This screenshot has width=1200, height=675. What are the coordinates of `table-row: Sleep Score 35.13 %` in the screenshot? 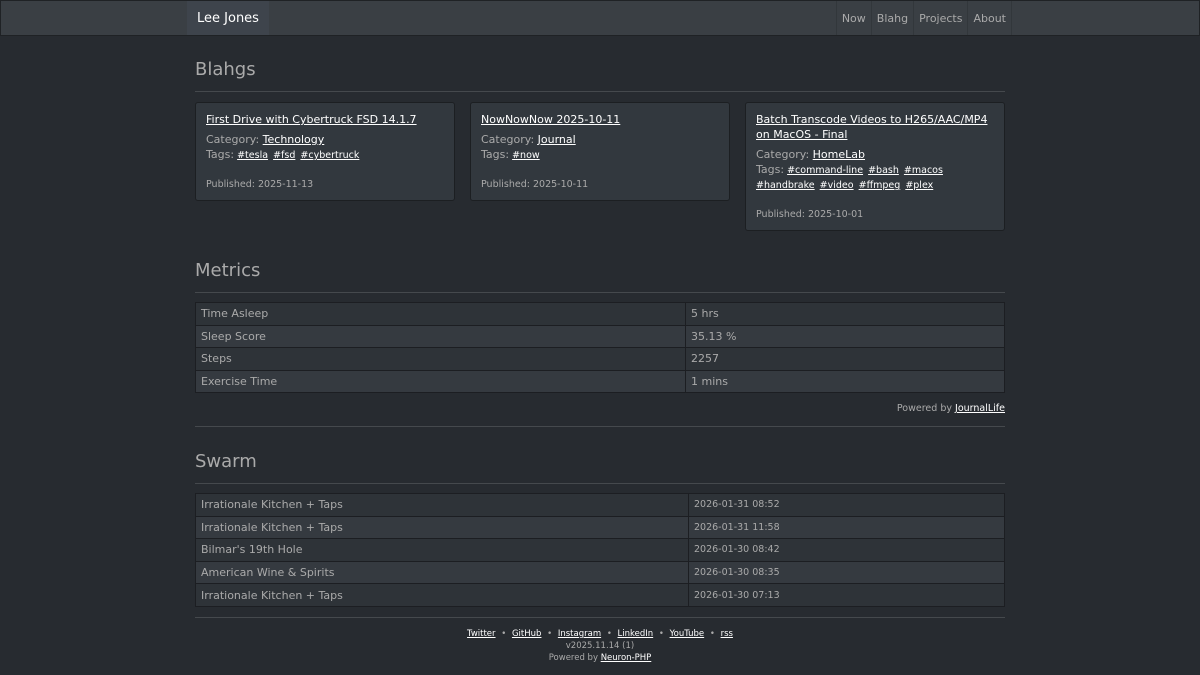 It's located at (600, 336).